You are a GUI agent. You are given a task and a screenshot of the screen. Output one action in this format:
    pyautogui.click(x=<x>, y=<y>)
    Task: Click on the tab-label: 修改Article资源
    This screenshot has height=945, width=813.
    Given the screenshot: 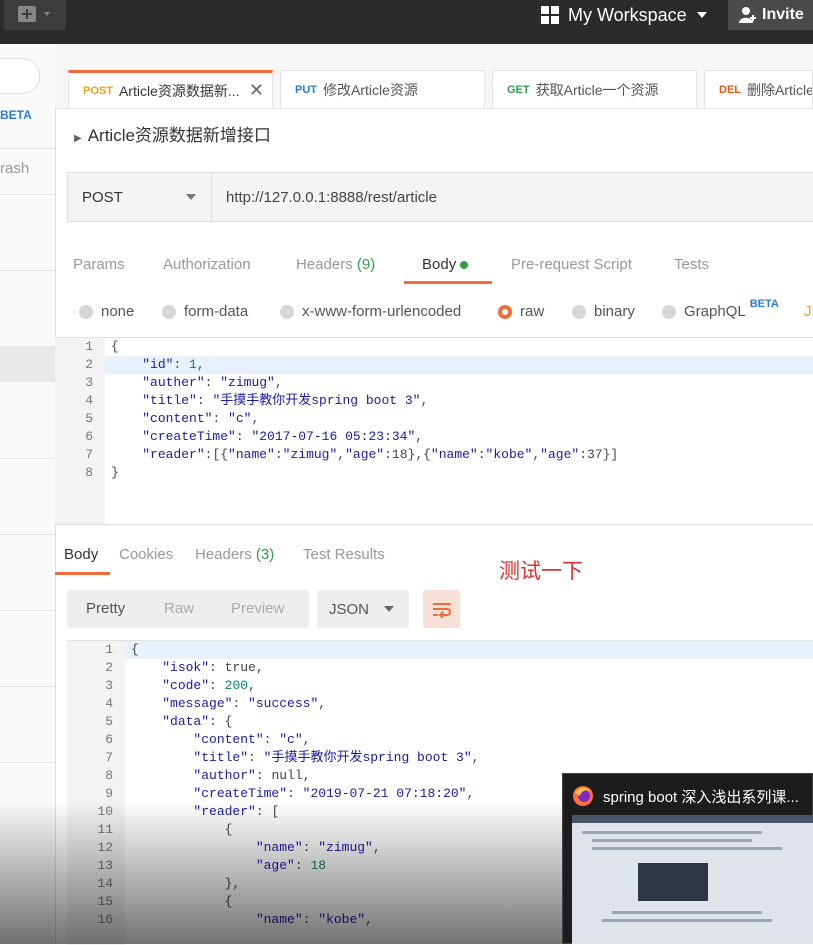 What is the action you would take?
    pyautogui.click(x=370, y=89)
    